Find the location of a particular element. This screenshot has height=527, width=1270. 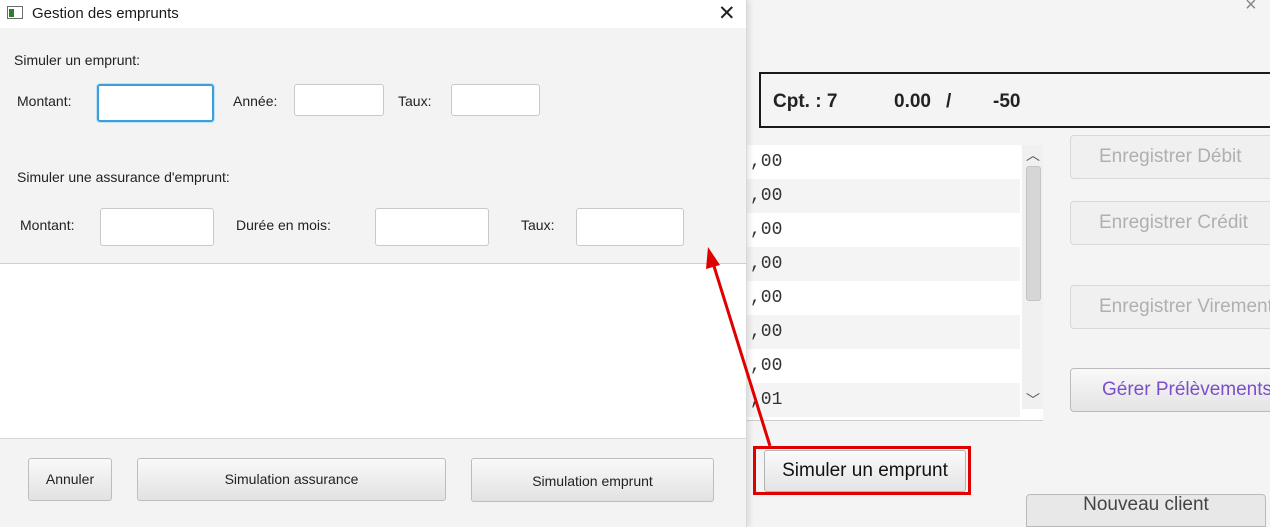

annotation-arrow is located at coordinates (739, 347).